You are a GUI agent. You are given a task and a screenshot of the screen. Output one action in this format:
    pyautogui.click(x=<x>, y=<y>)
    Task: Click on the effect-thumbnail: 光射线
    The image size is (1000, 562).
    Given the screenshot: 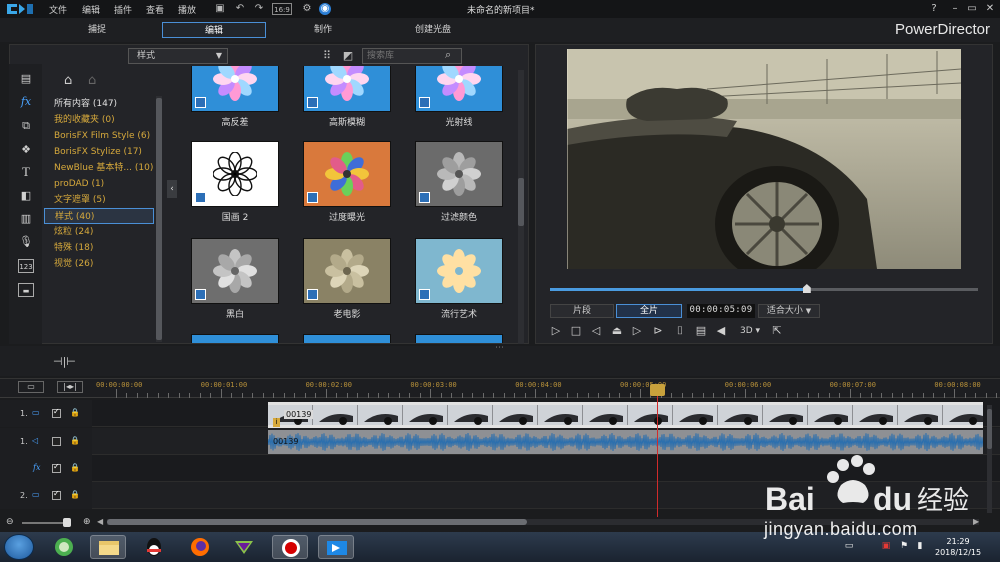 What is the action you would take?
    pyautogui.click(x=459, y=97)
    